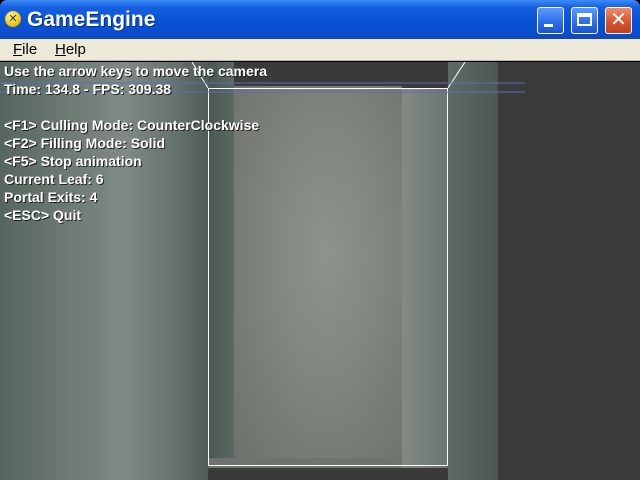  What do you see at coordinates (320, 19) in the screenshot?
I see `title-bar: ✕ GameEngine ✕` at bounding box center [320, 19].